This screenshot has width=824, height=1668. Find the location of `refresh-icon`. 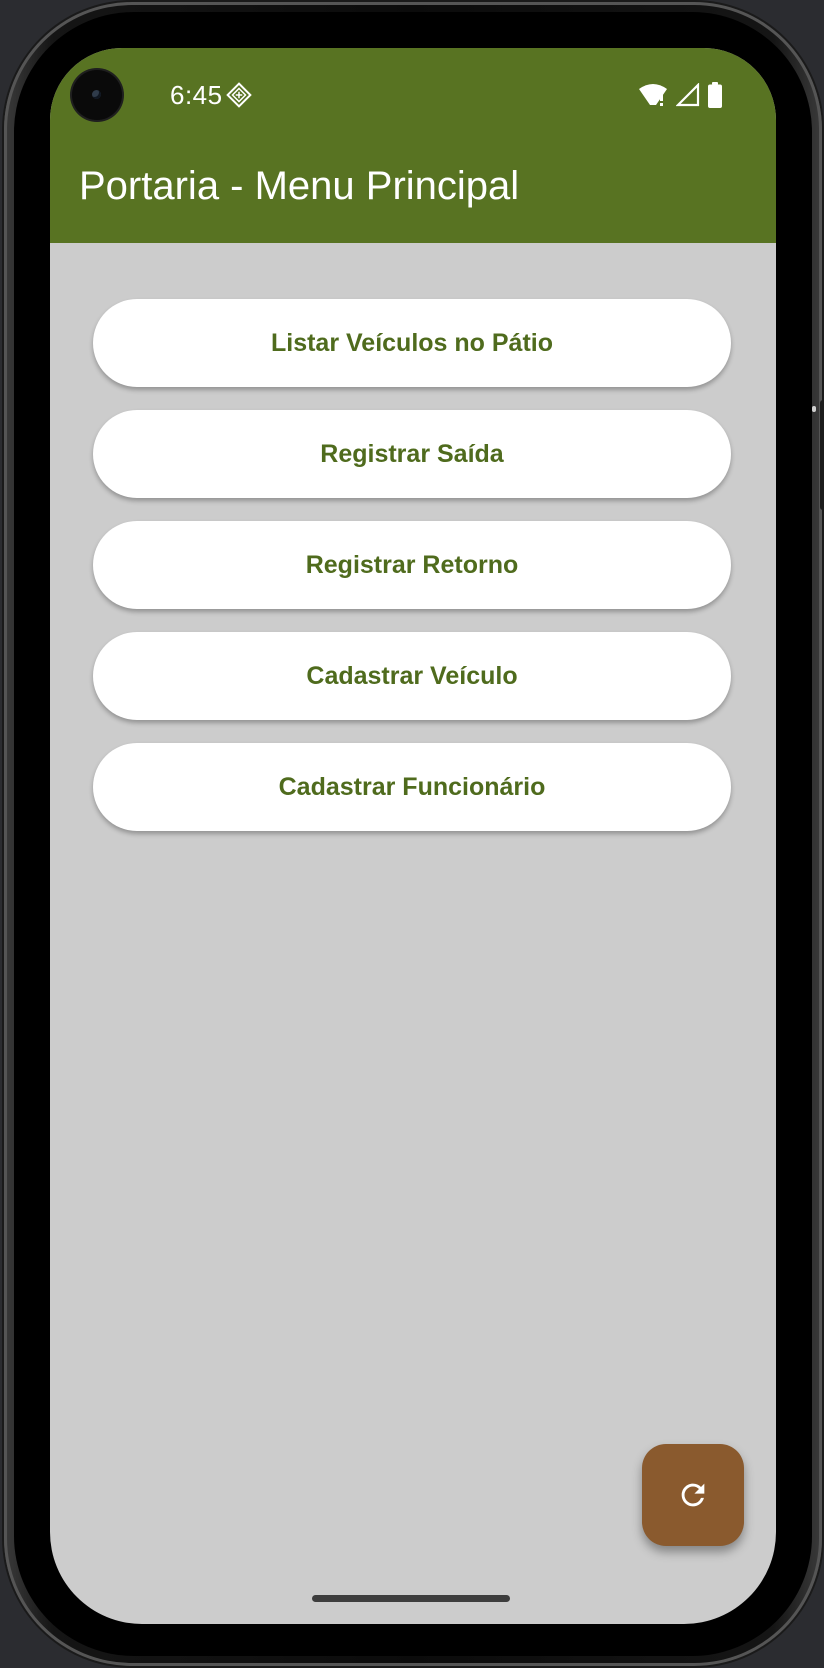

refresh-icon is located at coordinates (693, 1495).